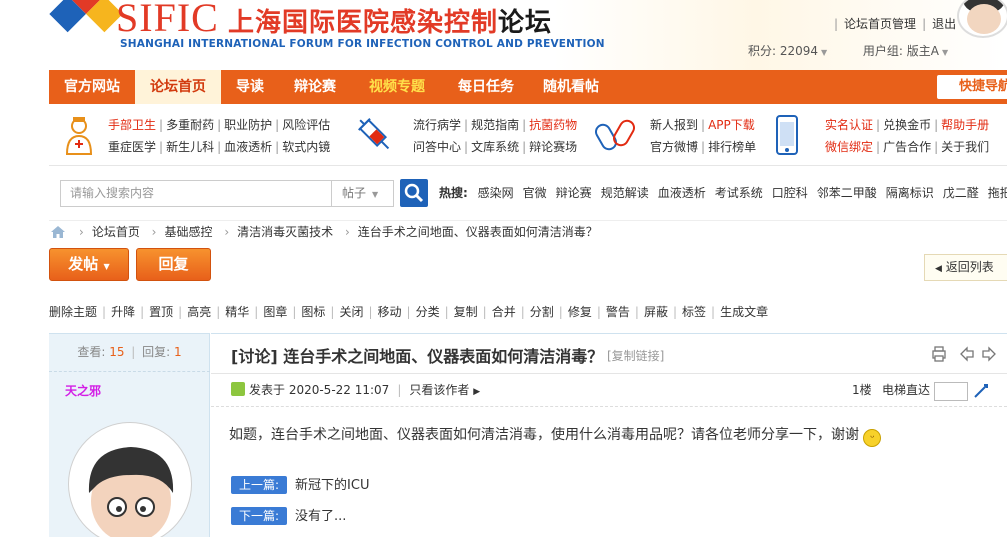 This screenshot has width=1007, height=537. What do you see at coordinates (439, 390) in the screenshot?
I see `only-author-link: 只看该作者` at bounding box center [439, 390].